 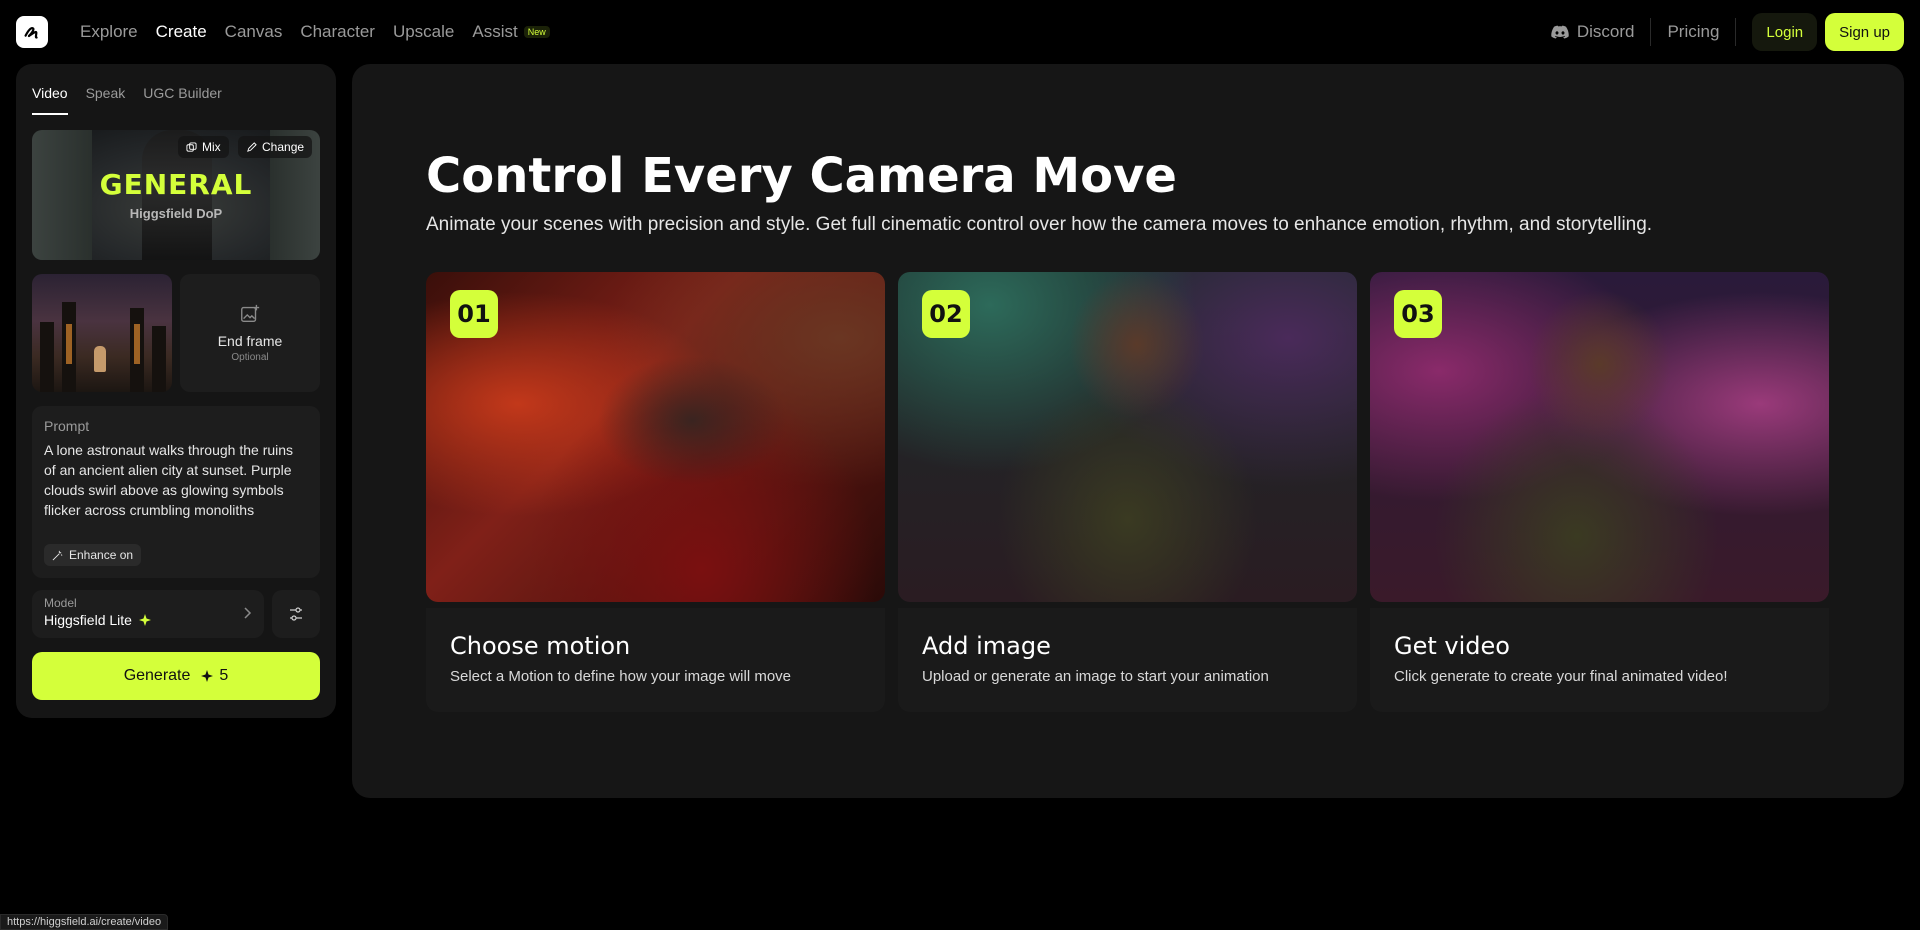 I want to click on step-number: 03, so click(x=1418, y=314).